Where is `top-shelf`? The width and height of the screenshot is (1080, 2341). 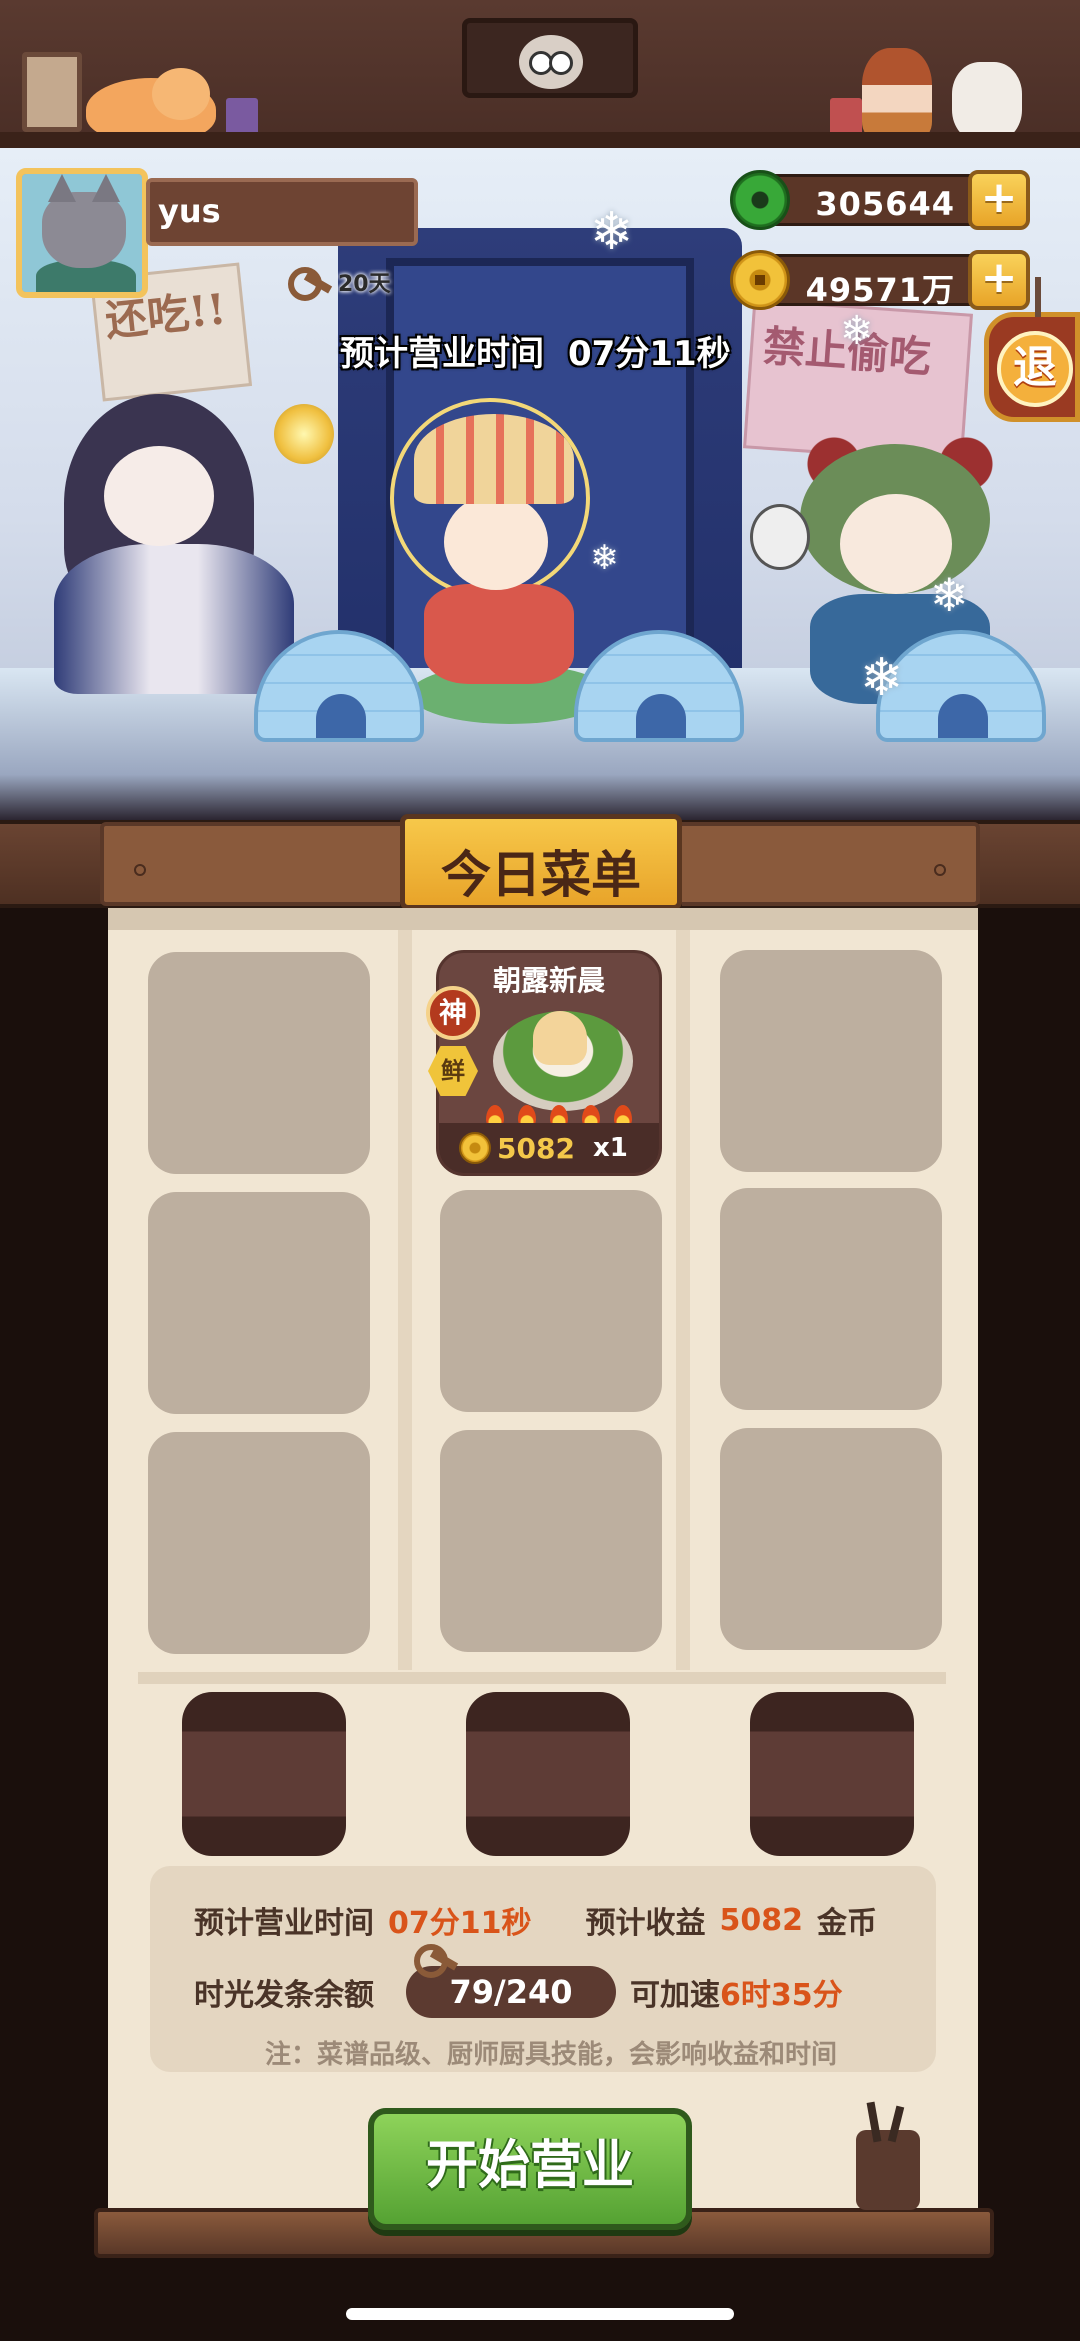 top-shelf is located at coordinates (540, 74).